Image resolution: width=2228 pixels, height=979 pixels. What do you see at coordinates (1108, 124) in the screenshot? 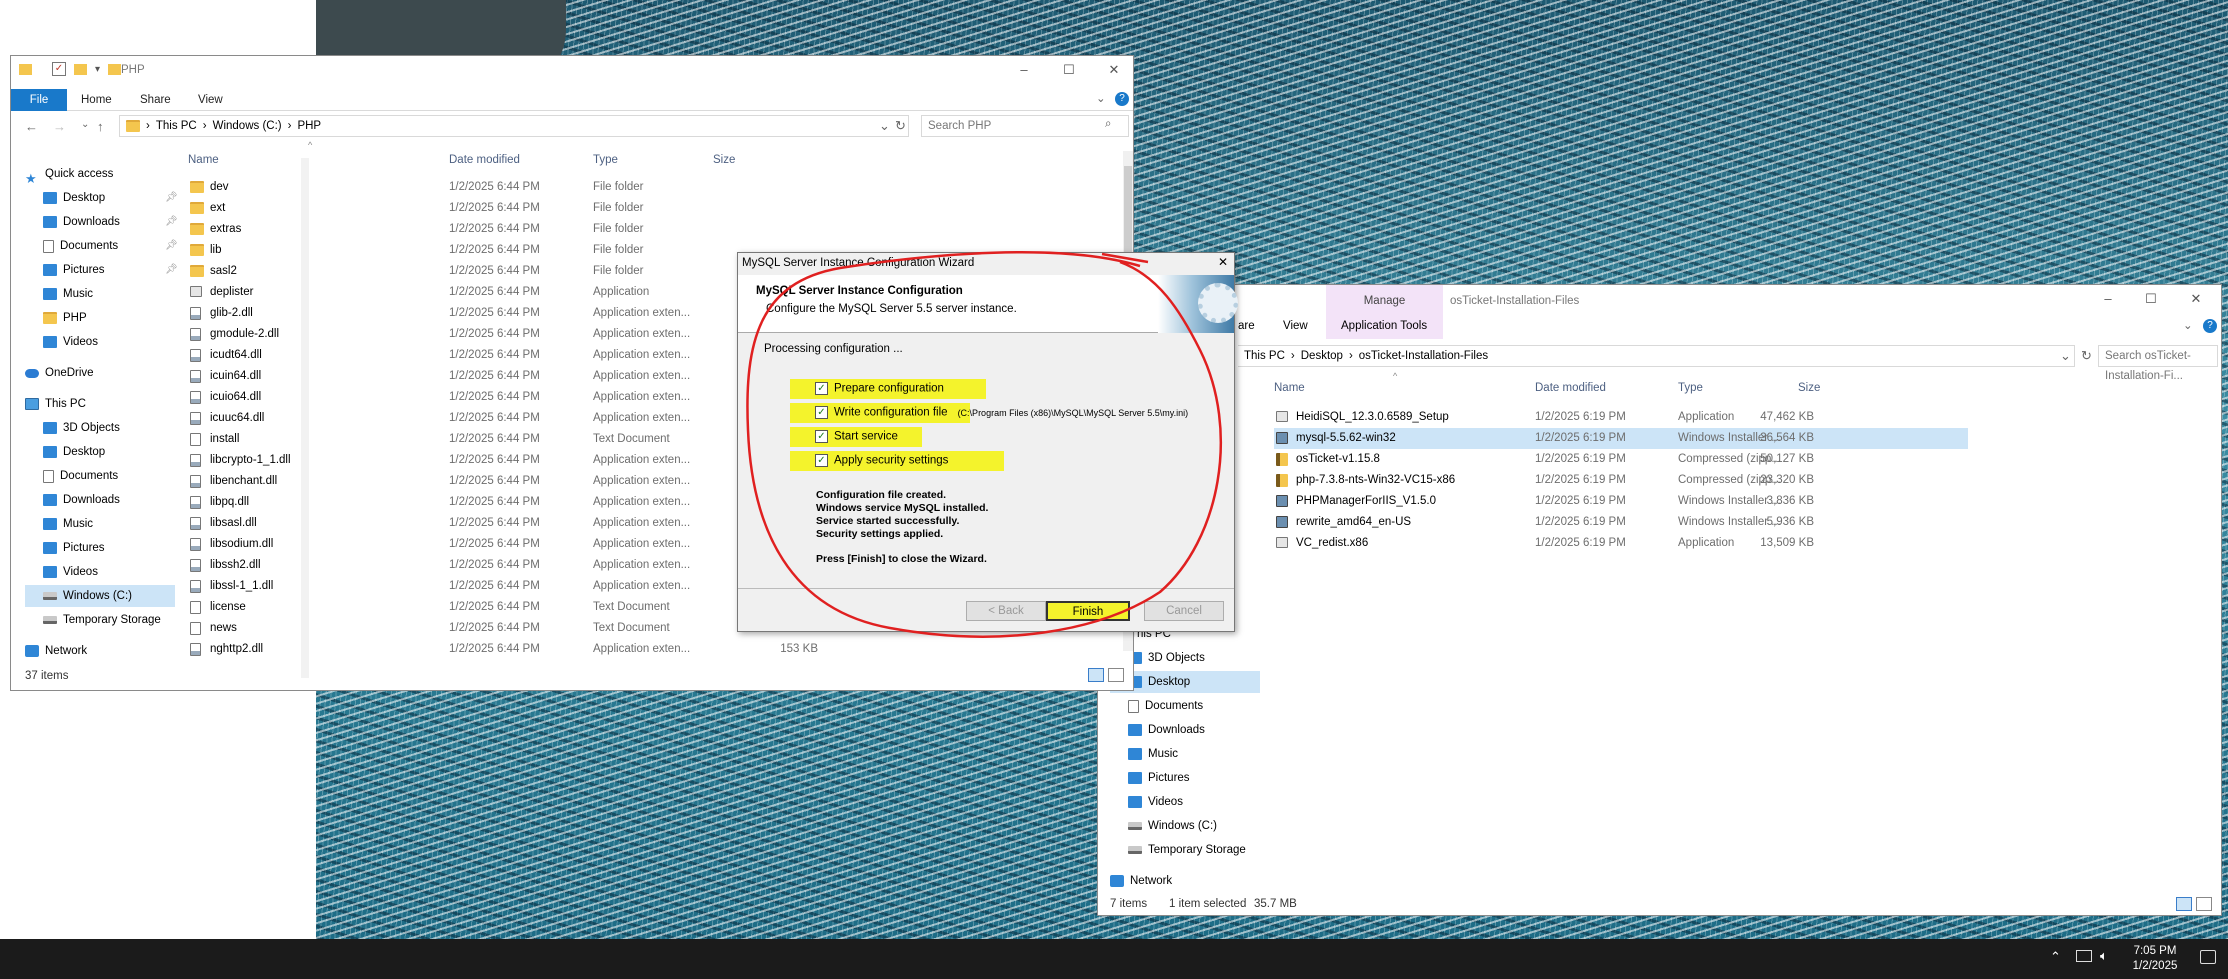
I see `search-icon: ⌕` at bounding box center [1108, 124].